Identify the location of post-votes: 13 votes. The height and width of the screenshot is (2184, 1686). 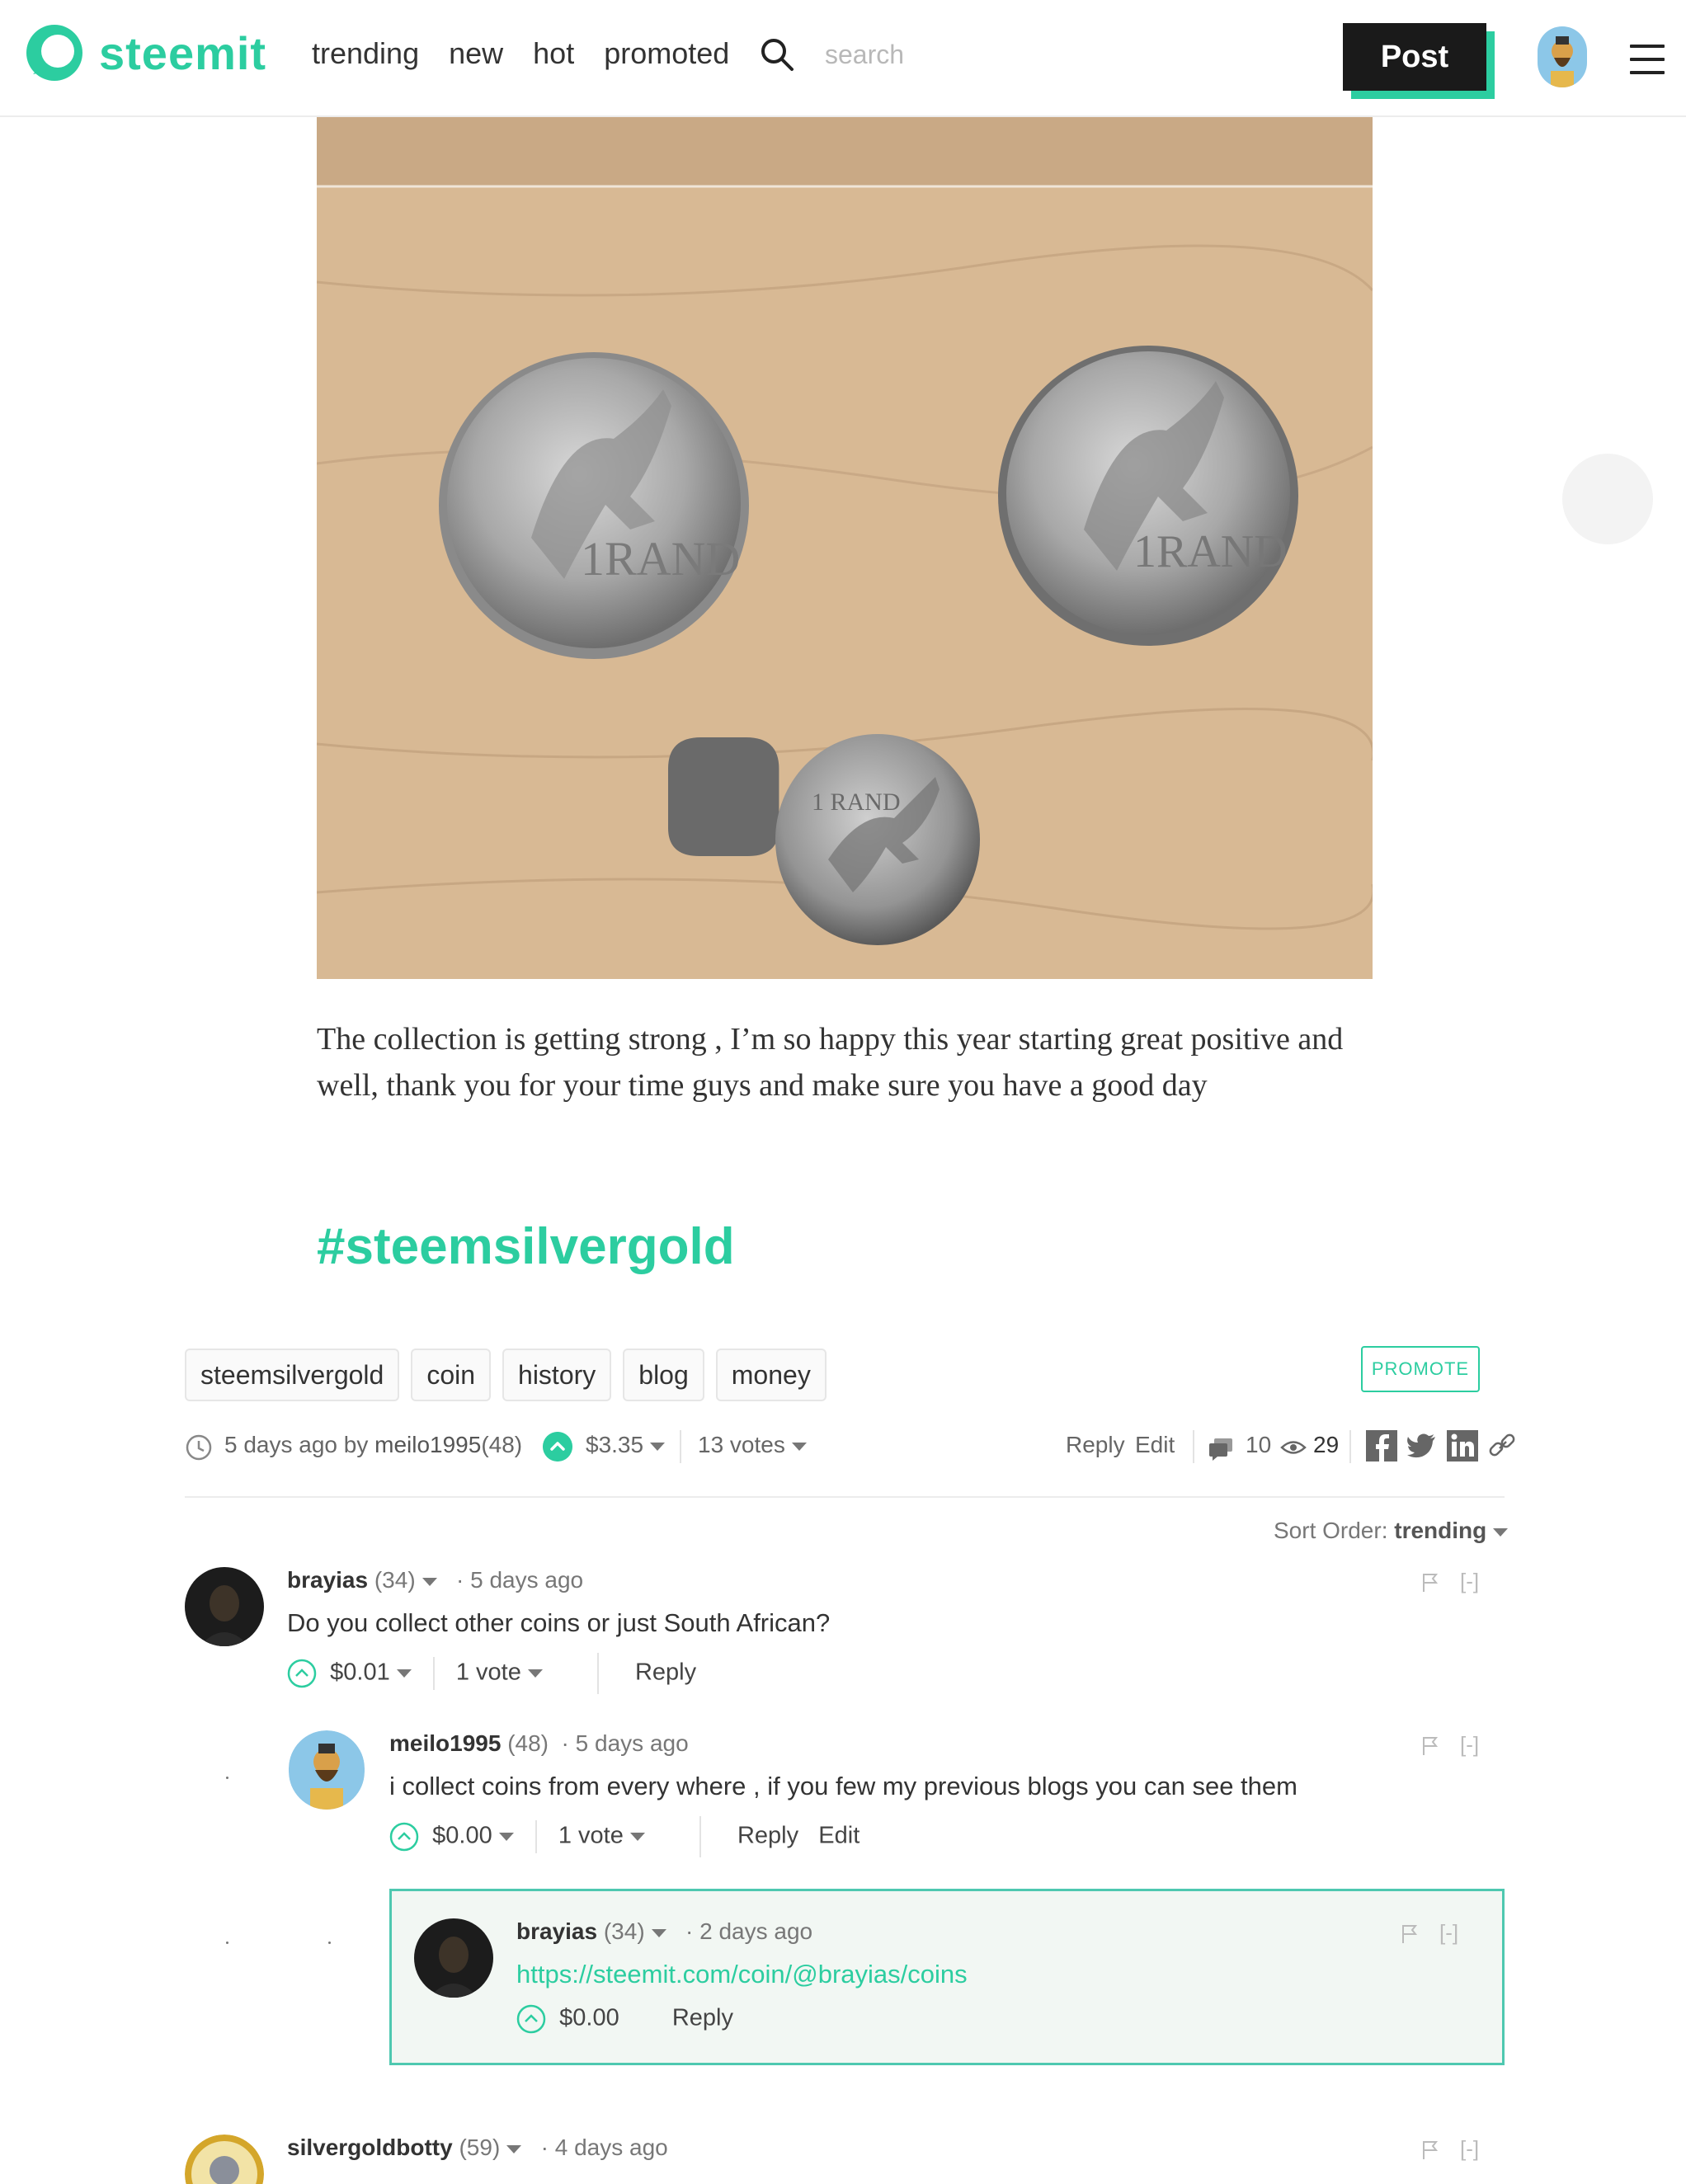
(752, 1445).